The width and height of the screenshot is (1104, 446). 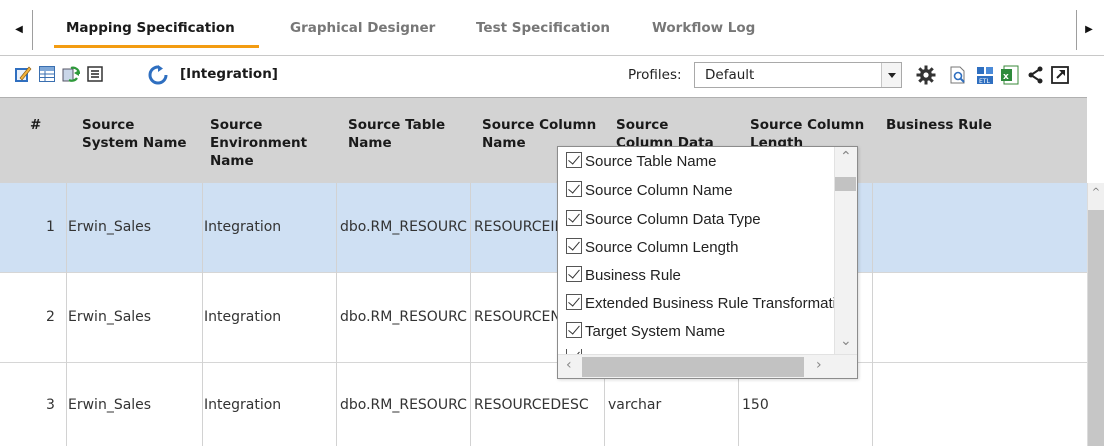 I want to click on svg-text: ETL, so click(x=984, y=81).